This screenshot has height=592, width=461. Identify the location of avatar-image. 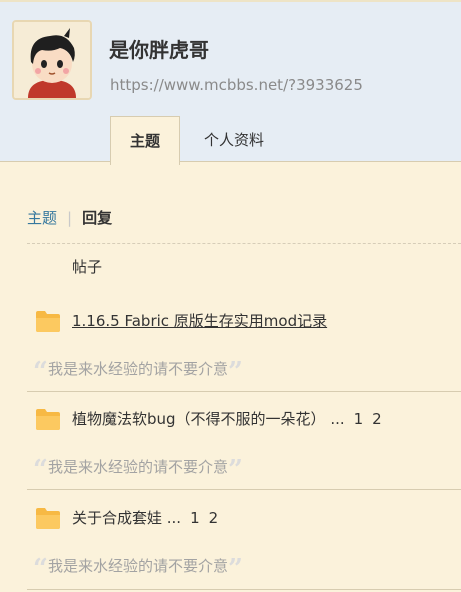
(52, 60).